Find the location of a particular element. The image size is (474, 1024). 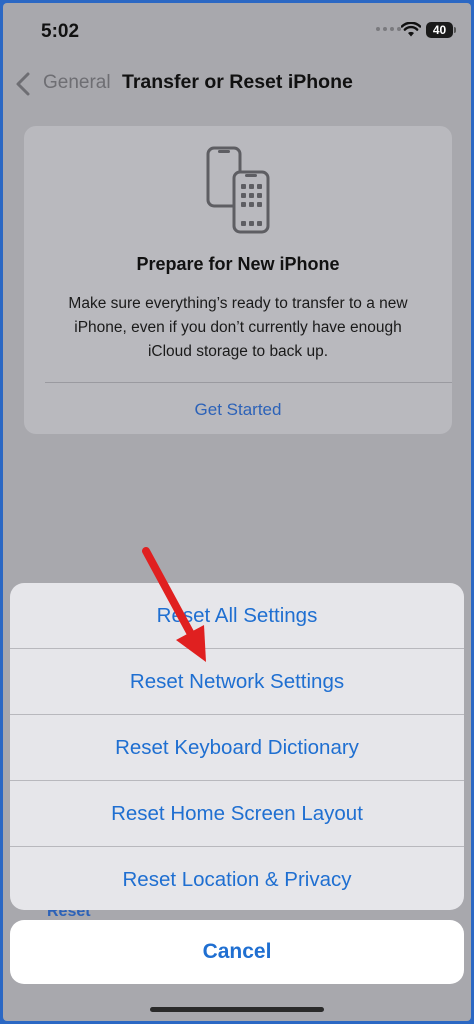

reset-network-settings-button: Reset Network Settings is located at coordinates (237, 682).